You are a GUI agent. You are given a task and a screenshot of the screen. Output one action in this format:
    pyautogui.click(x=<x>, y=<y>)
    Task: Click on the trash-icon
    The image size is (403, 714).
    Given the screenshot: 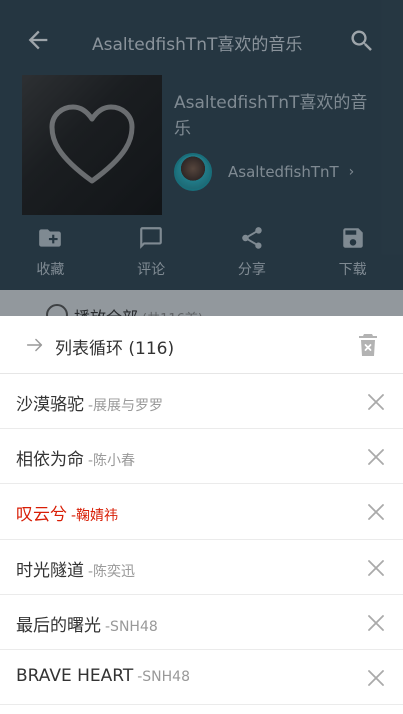 What is the action you would take?
    pyautogui.click(x=368, y=345)
    